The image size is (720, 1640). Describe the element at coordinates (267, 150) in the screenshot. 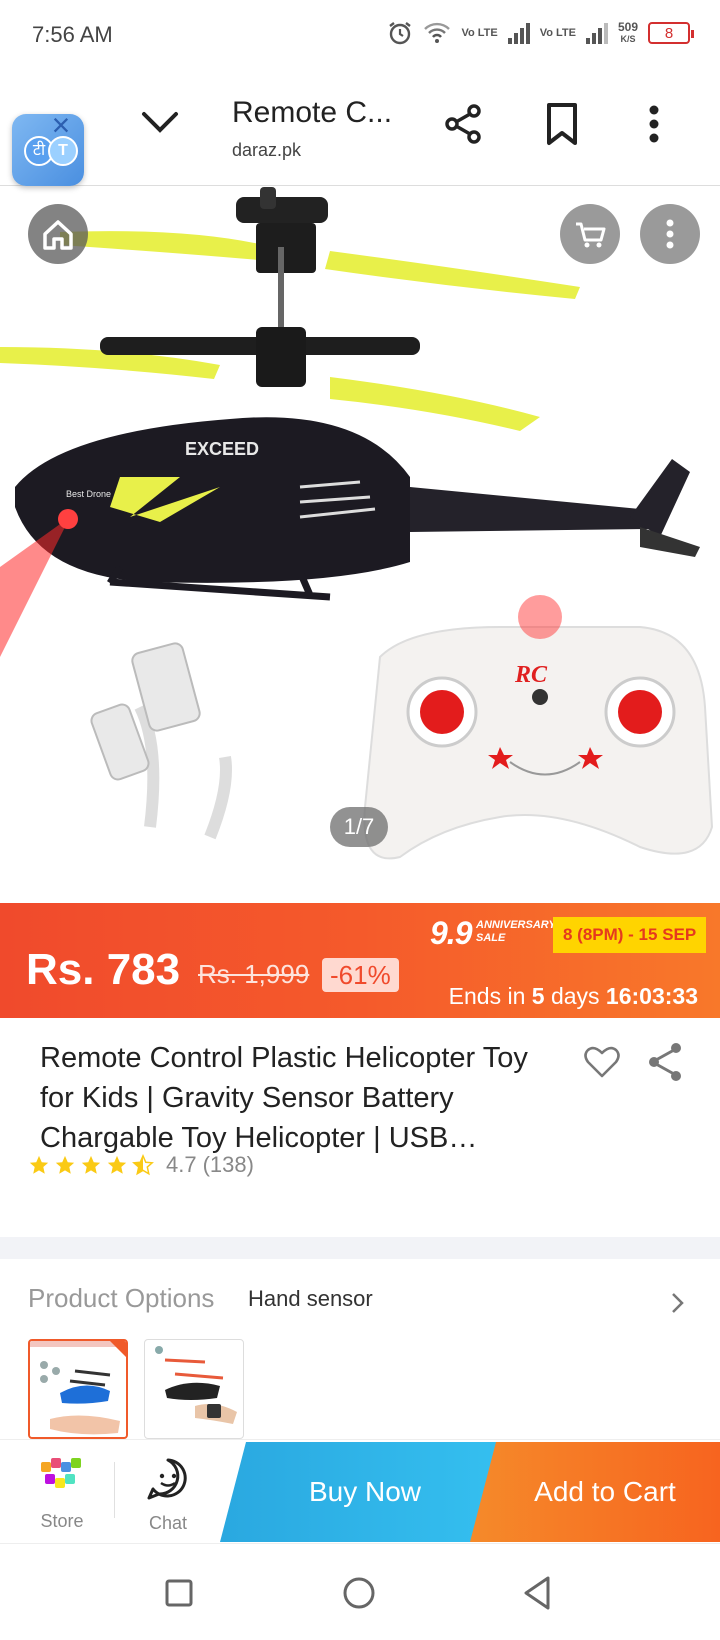

I see `page-domain: daraz.pk` at that location.